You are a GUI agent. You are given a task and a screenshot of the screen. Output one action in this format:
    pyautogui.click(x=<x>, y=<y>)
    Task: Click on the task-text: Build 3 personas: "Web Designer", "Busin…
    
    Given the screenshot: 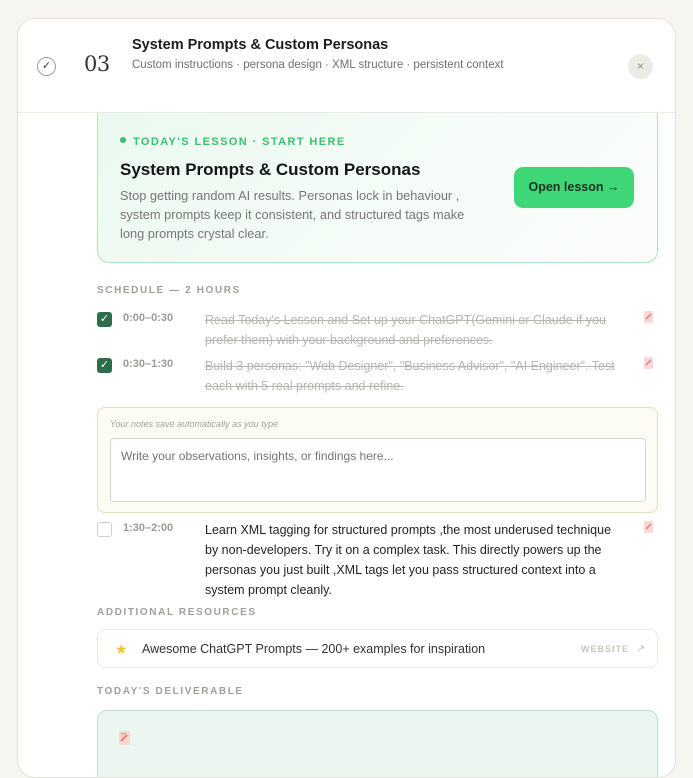 What is the action you would take?
    pyautogui.click(x=410, y=376)
    